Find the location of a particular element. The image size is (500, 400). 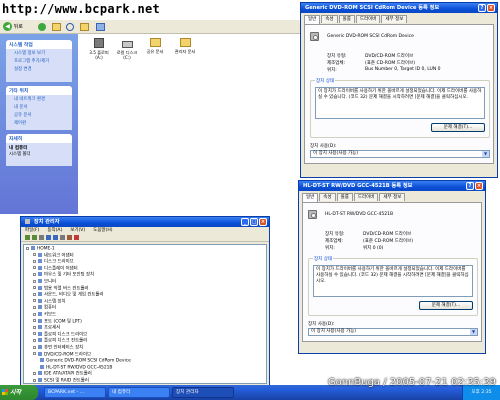

other-places-item: 공유 문서 is located at coordinates (39, 115).